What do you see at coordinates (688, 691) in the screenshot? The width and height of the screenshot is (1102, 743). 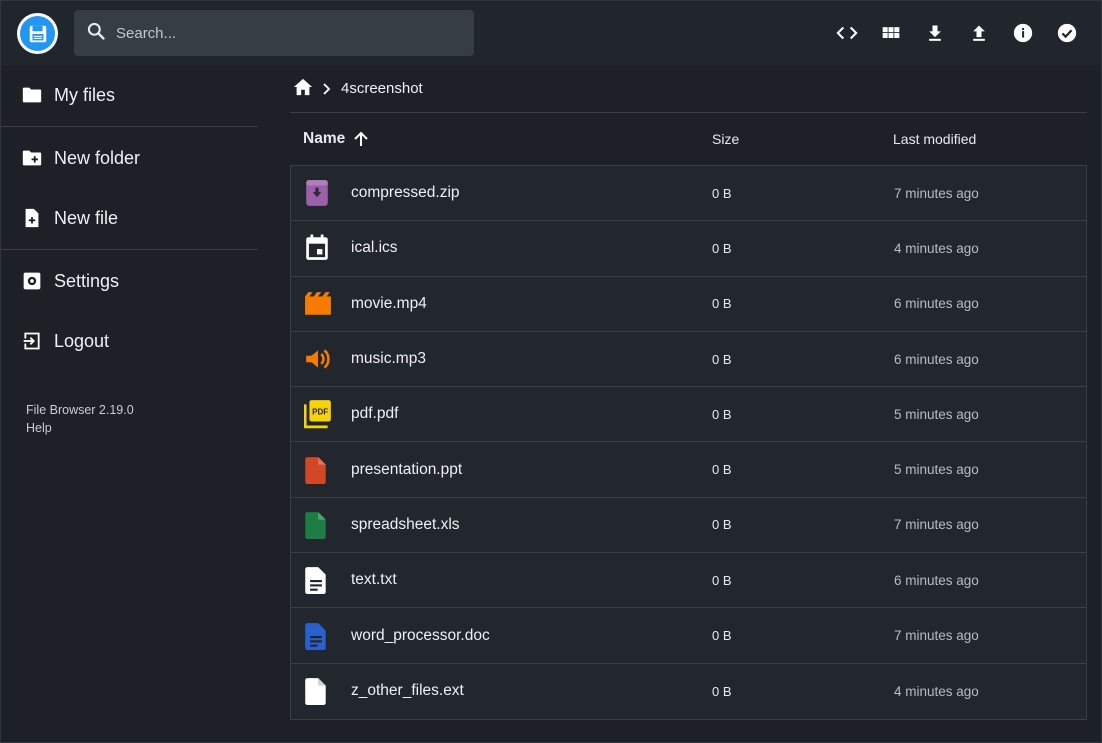 I see `file-row-z-other-files-ext: z_other_files.ext 0 B 4 minutes ago` at bounding box center [688, 691].